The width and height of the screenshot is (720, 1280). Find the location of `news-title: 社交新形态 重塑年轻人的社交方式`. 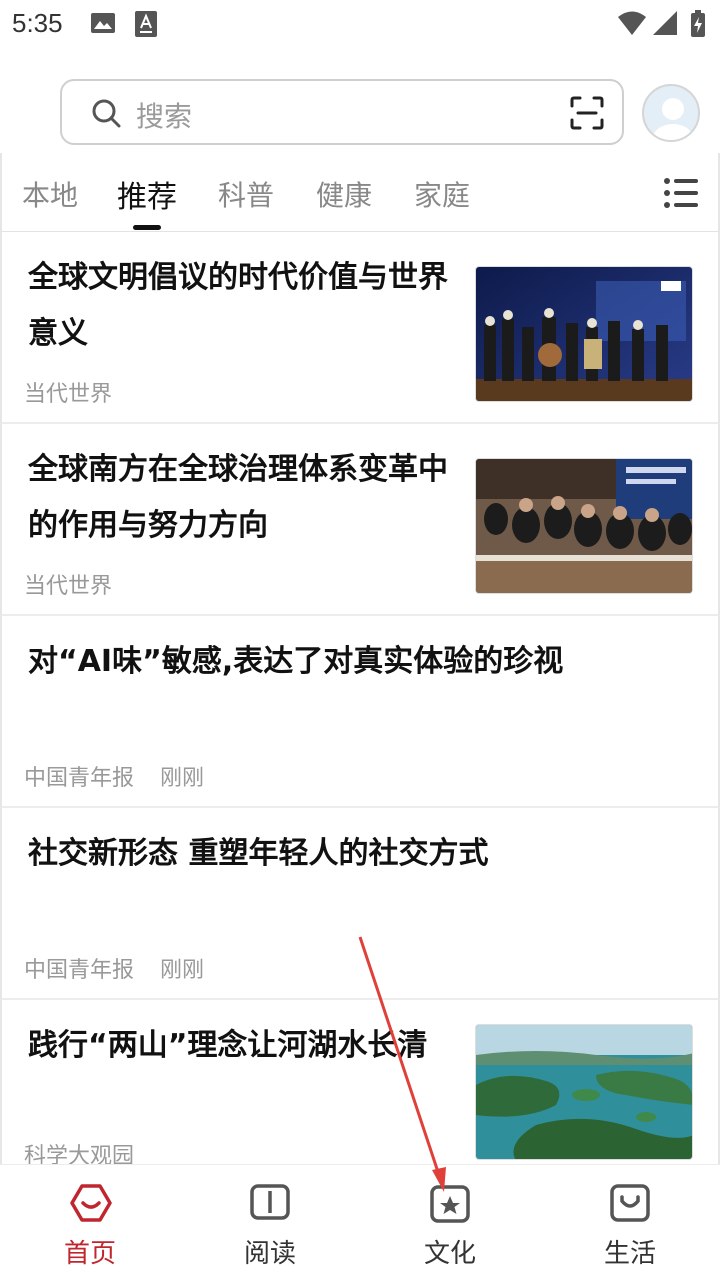

news-title: 社交新形态 重塑年轻人的社交方式 is located at coordinates (258, 853).